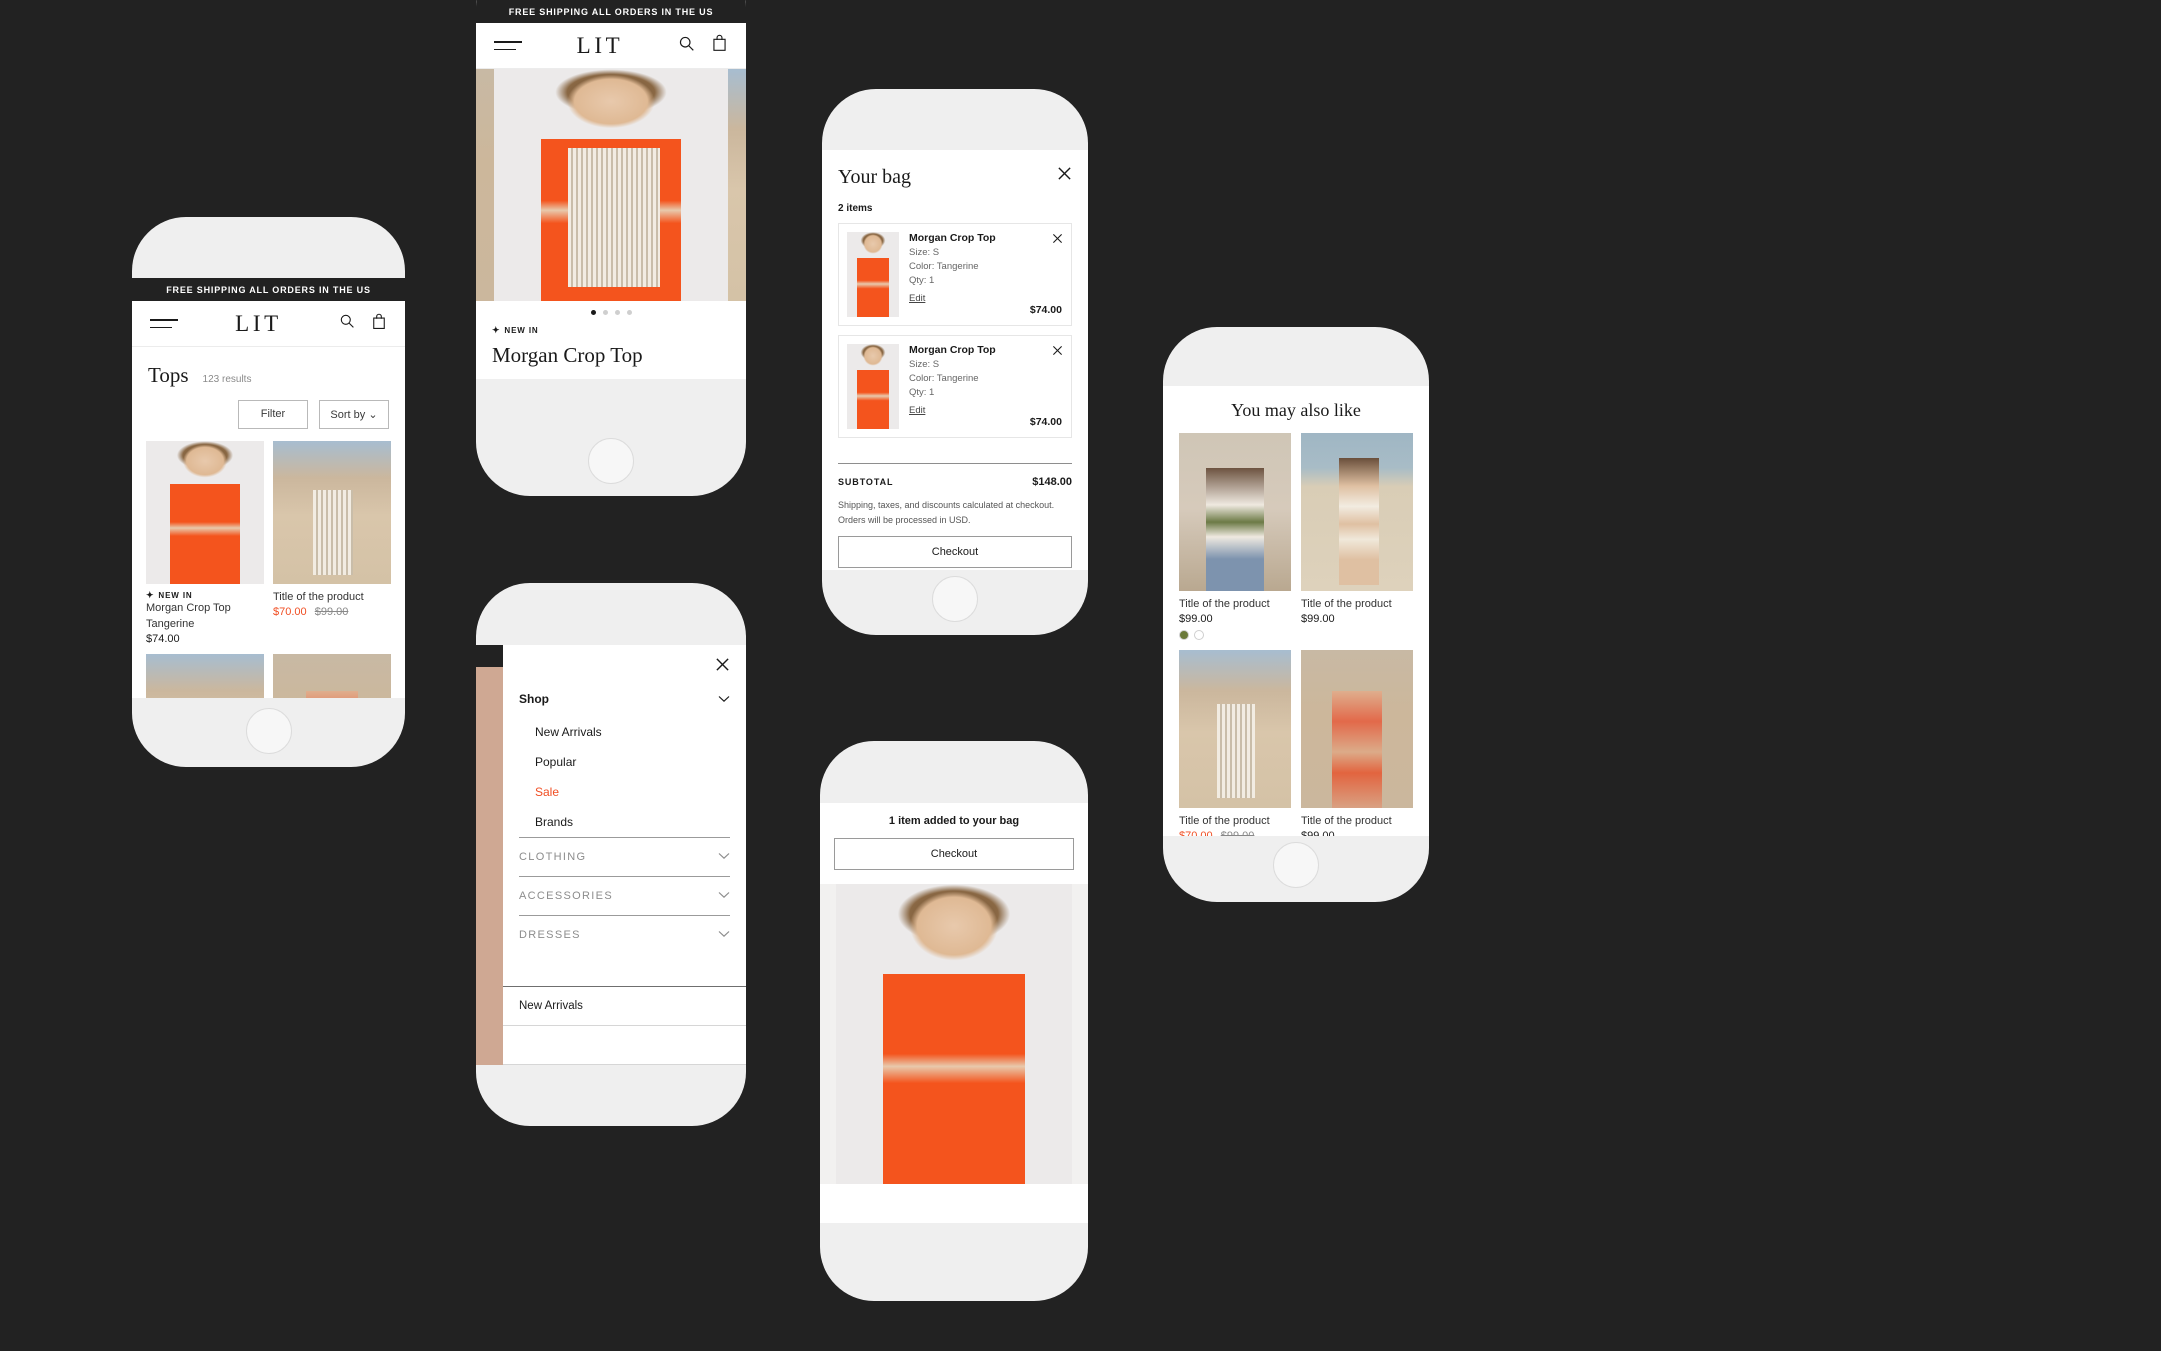 The height and width of the screenshot is (1351, 2161). I want to click on menu-category-accessories: ACCESSORIES, so click(624, 895).